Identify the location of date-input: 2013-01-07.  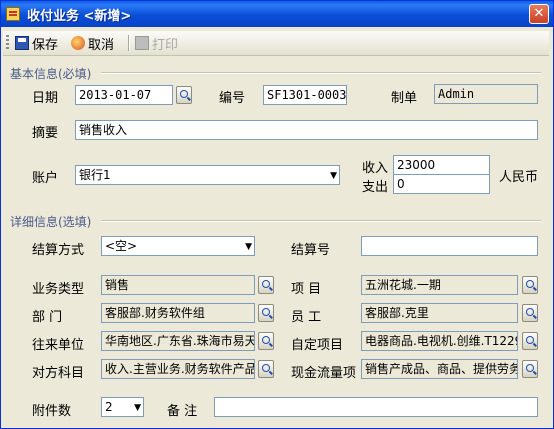
(124, 95).